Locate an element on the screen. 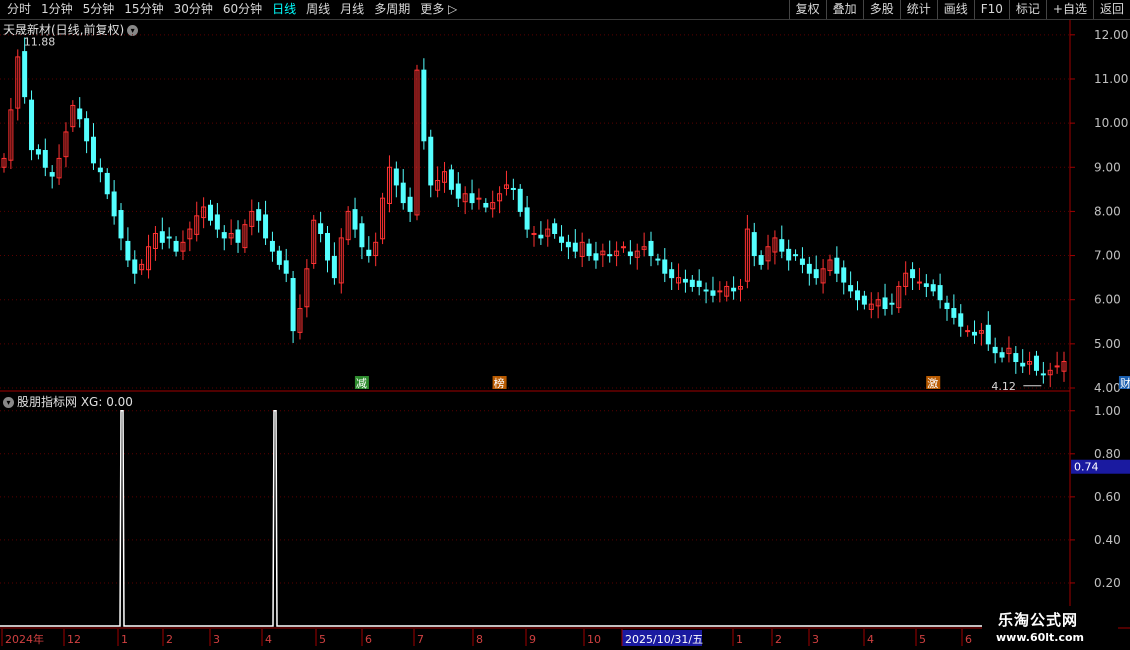 The height and width of the screenshot is (650, 1130). low-price-label: 4.12 is located at coordinates (1003, 386).